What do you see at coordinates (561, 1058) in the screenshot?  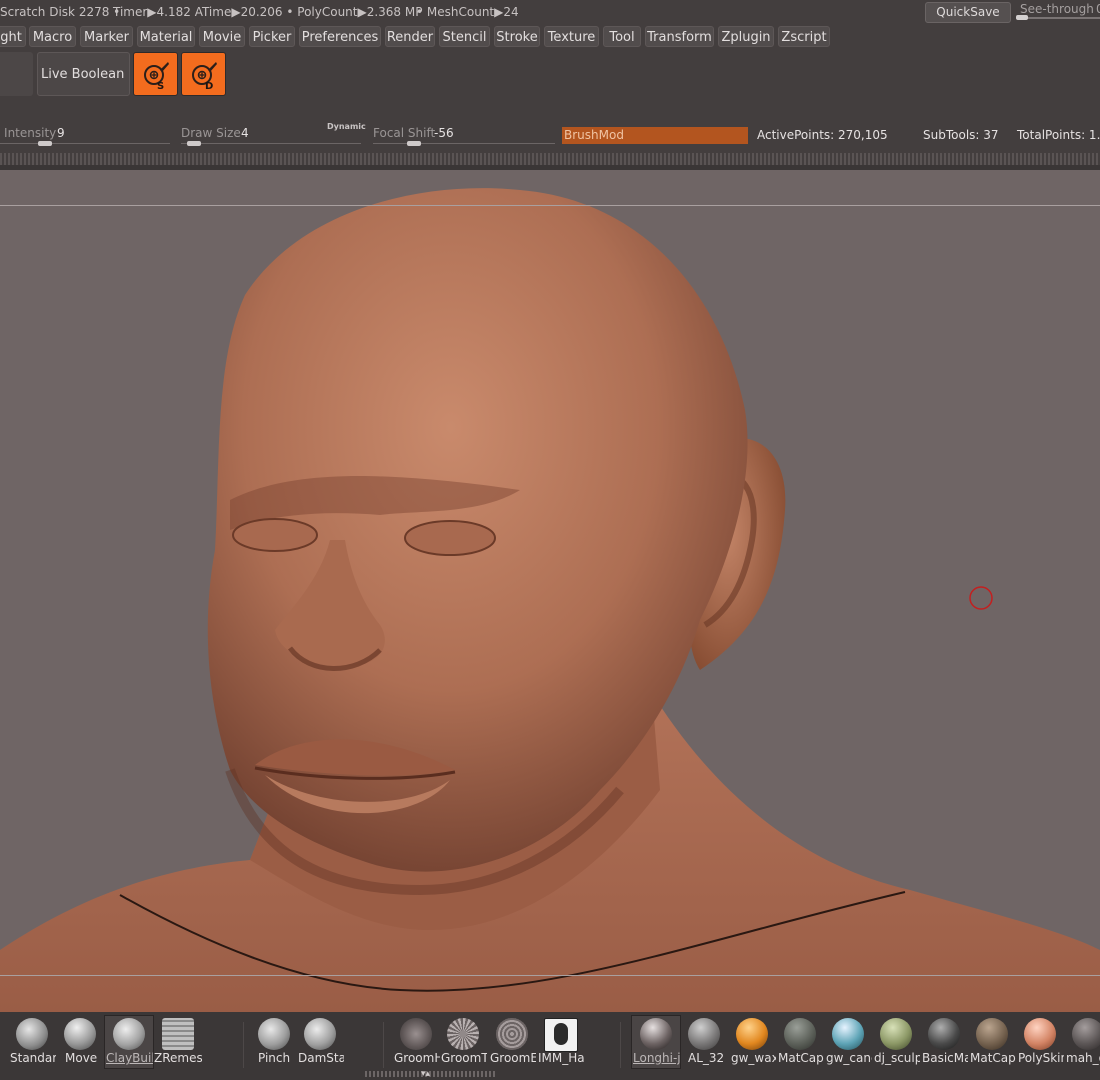 I see `brush-label: IMM_Ha` at bounding box center [561, 1058].